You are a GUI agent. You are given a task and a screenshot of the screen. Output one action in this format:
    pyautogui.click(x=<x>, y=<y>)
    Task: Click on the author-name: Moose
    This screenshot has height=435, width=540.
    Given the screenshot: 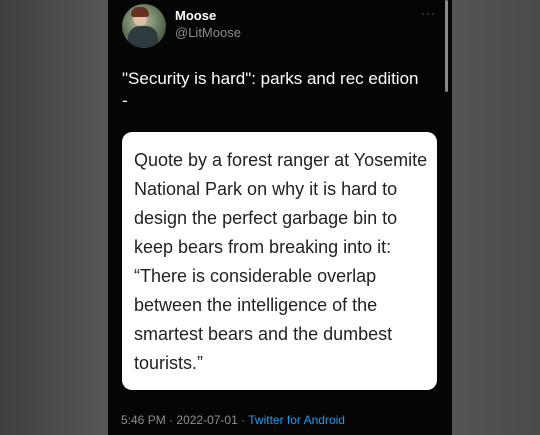 What is the action you would take?
    pyautogui.click(x=195, y=15)
    